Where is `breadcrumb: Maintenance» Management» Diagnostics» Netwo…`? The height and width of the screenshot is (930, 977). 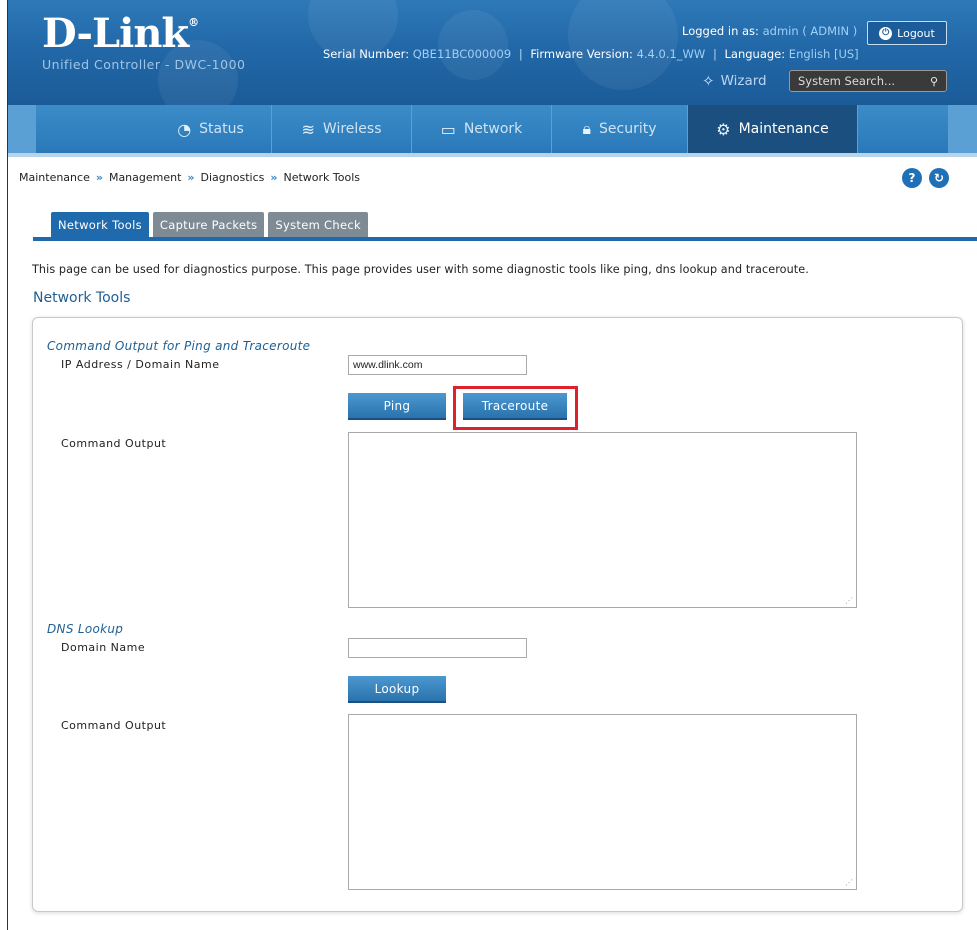
breadcrumb: Maintenance» Management» Diagnostics» Netwo… is located at coordinates (190, 177).